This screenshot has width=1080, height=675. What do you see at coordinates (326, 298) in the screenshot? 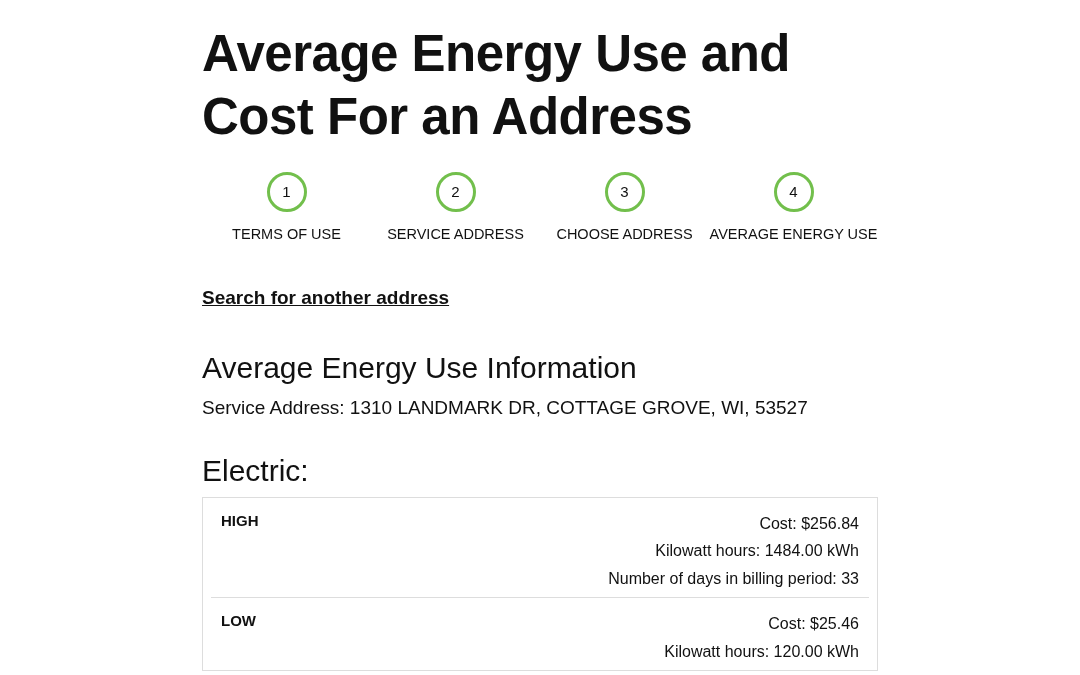
I see `search-another-address-link: Search for another address` at bounding box center [326, 298].